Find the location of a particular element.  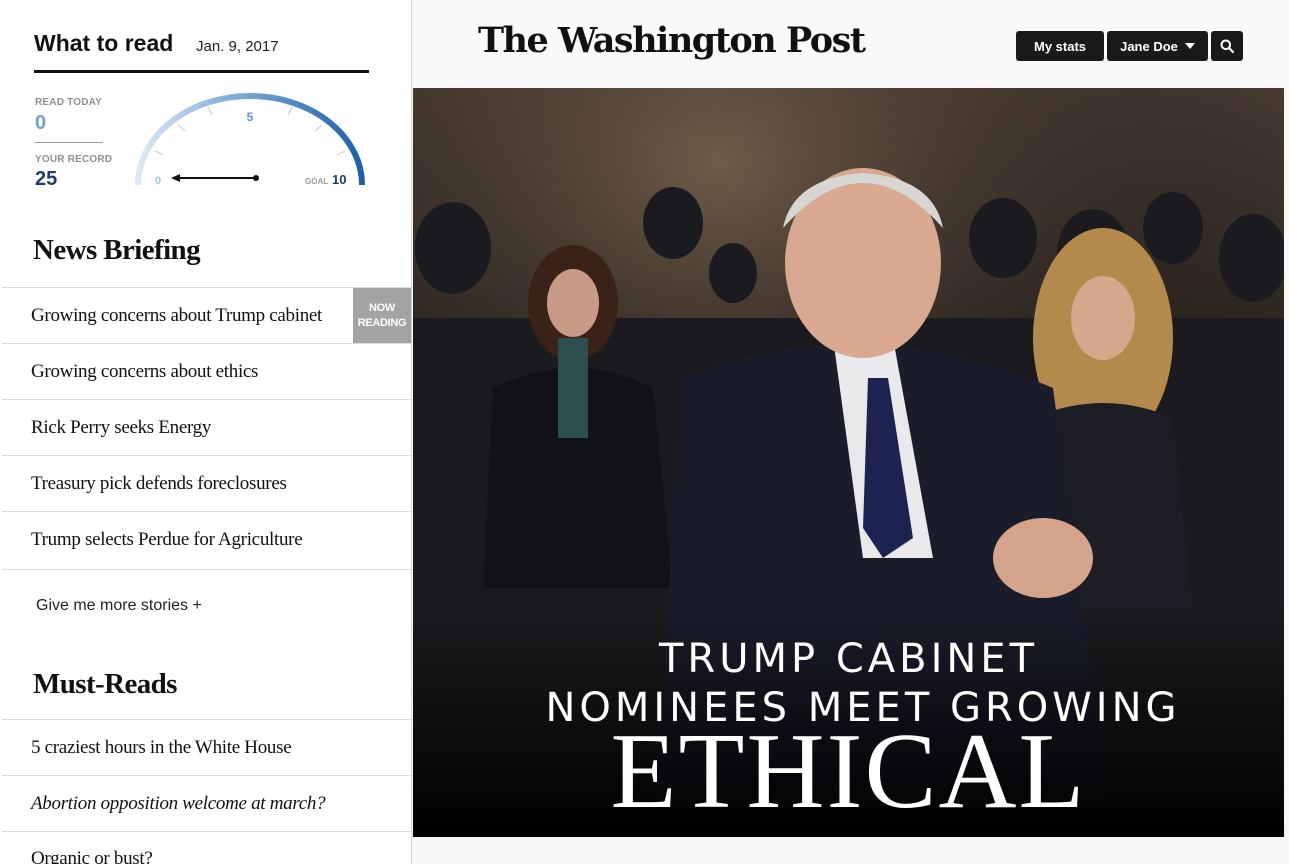

story-headline: Growing concerns about Trump cabinet is located at coordinates (177, 315).